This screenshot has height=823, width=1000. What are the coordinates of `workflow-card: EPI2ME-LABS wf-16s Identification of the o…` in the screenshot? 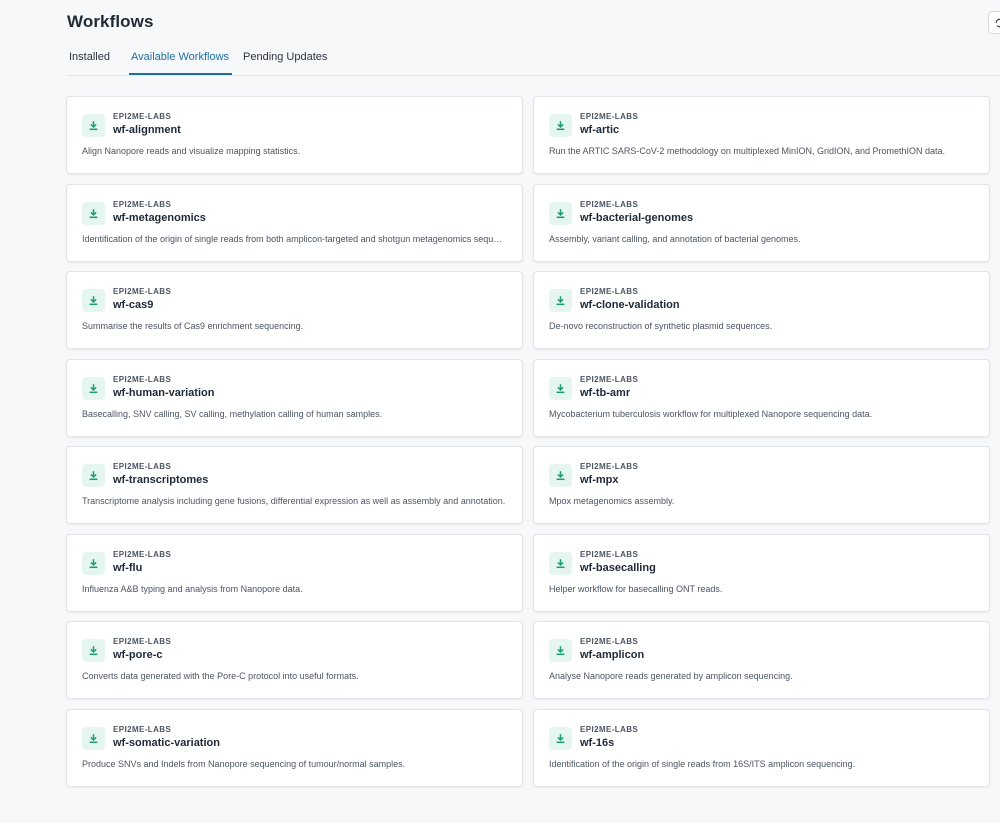 It's located at (761, 748).